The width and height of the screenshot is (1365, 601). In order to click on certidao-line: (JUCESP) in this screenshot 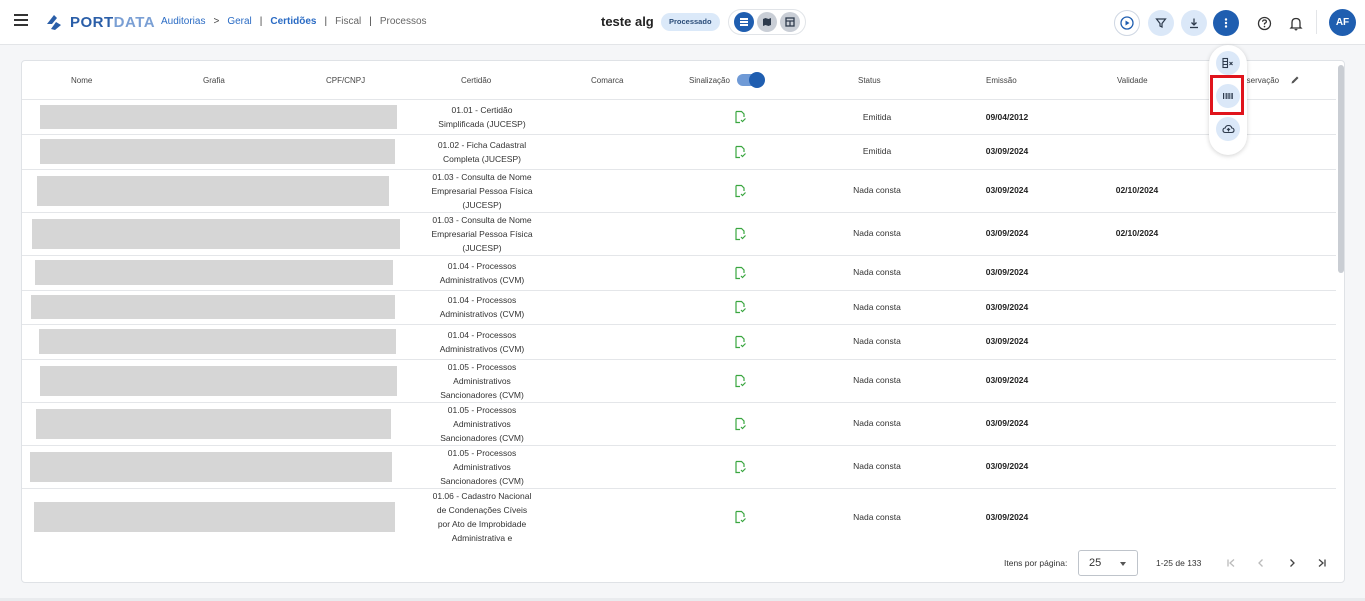, I will do `click(482, 247)`.